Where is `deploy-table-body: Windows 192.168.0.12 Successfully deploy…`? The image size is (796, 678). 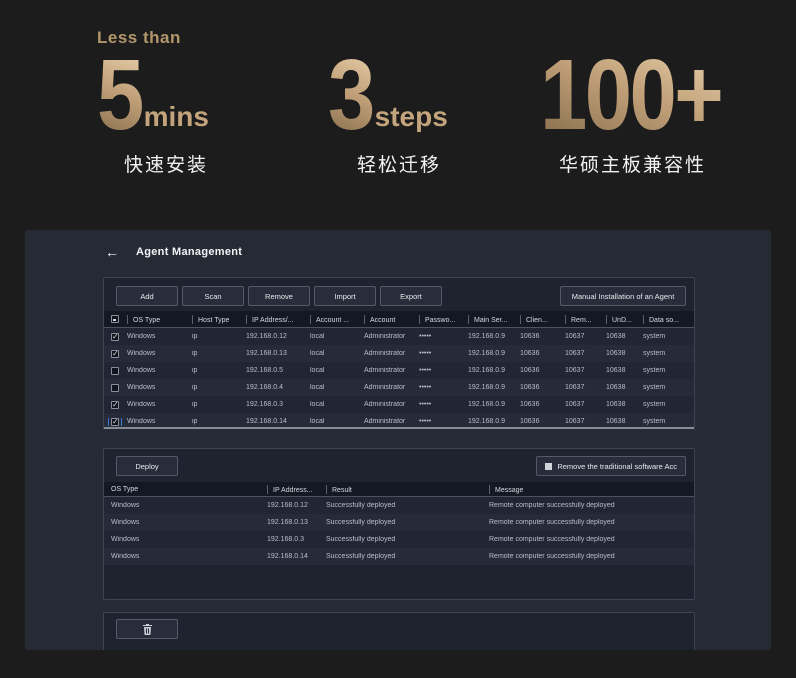
deploy-table-body: Windows 192.168.0.12 Successfully deploy… is located at coordinates (399, 531).